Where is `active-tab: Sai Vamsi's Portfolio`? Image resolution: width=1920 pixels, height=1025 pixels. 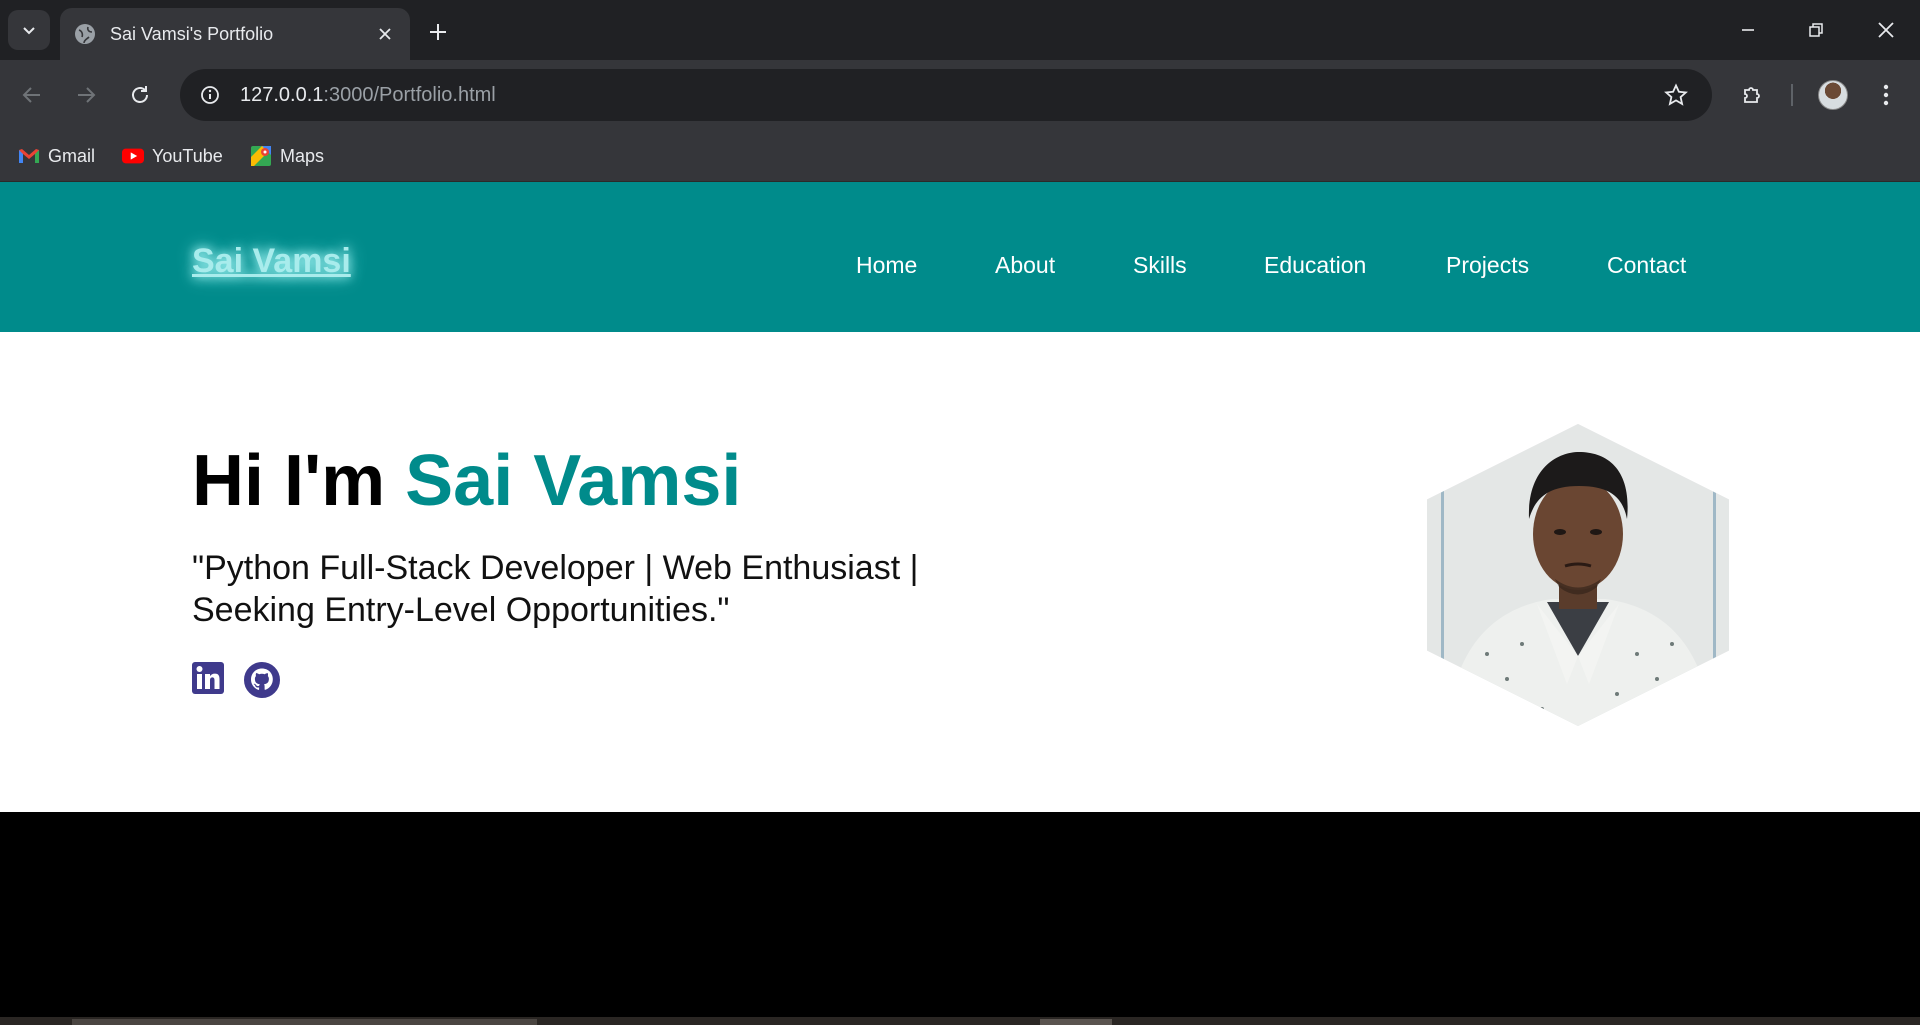 active-tab: Sai Vamsi's Portfolio is located at coordinates (235, 34).